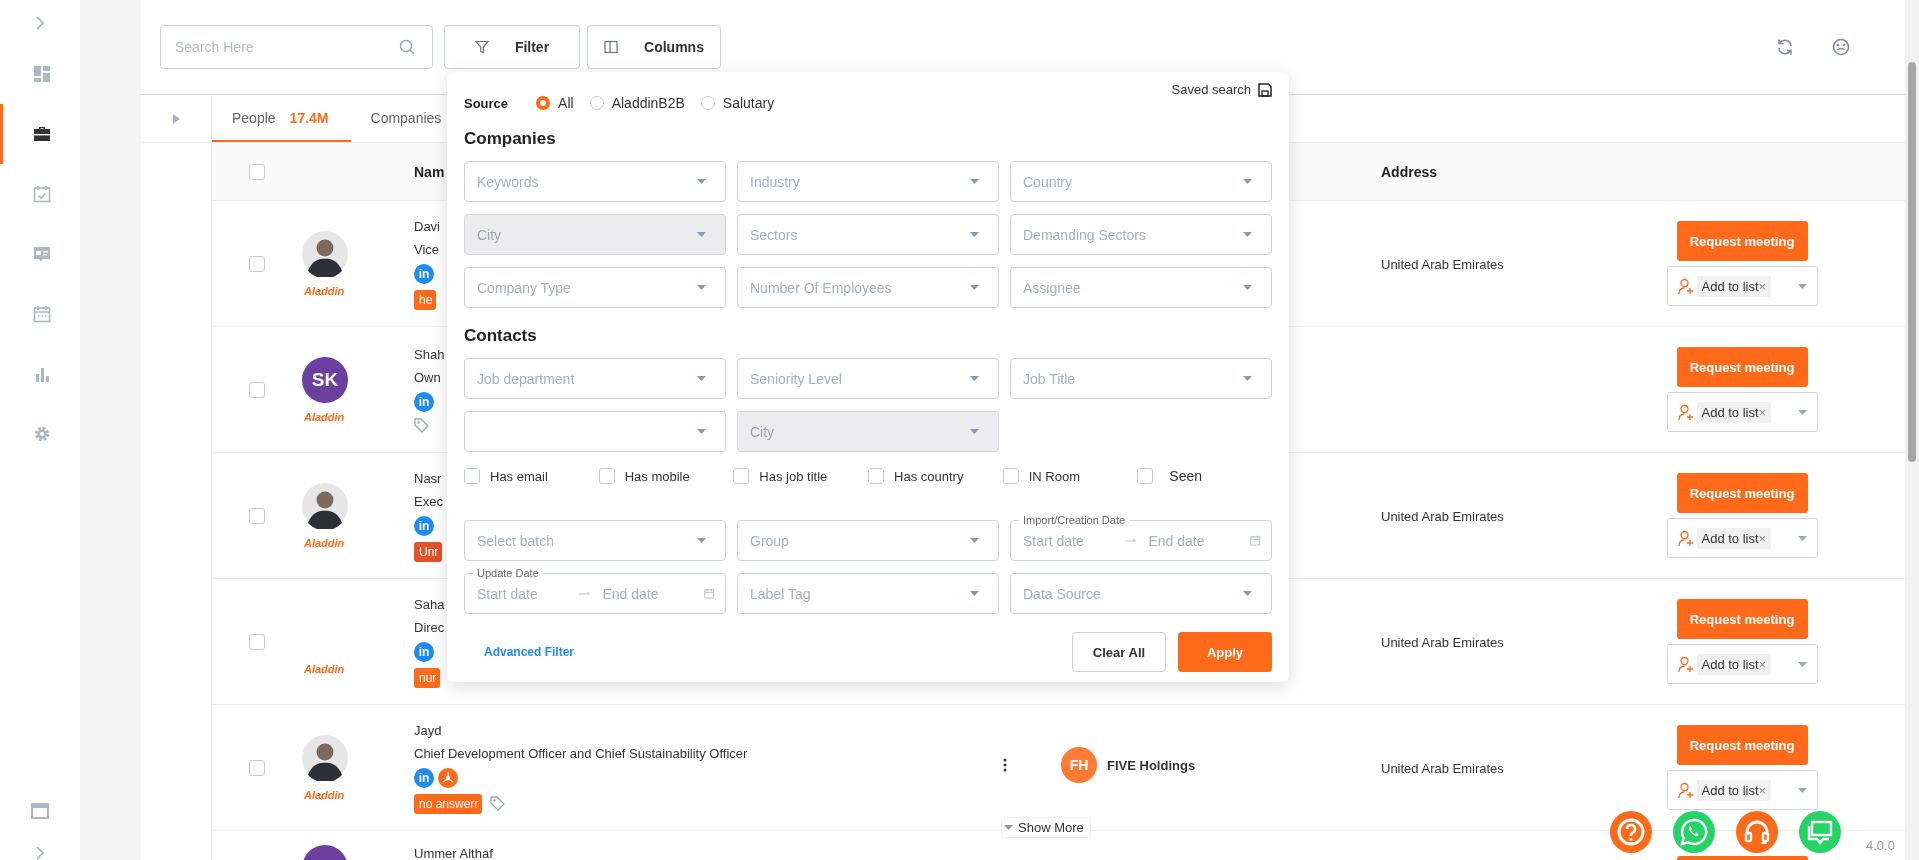  Describe the element at coordinates (595, 540) in the screenshot. I see `select-field: Select batch` at that location.